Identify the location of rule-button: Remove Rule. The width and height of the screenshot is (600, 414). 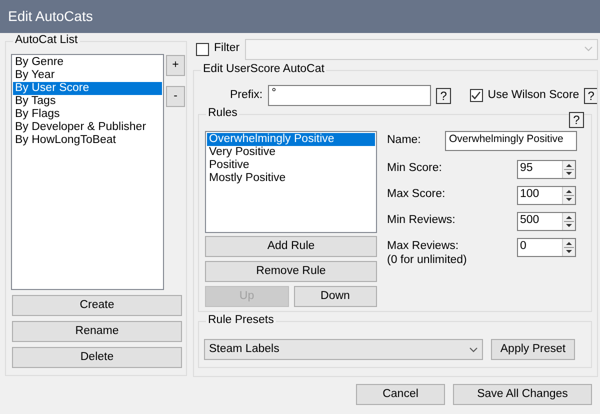
(291, 271).